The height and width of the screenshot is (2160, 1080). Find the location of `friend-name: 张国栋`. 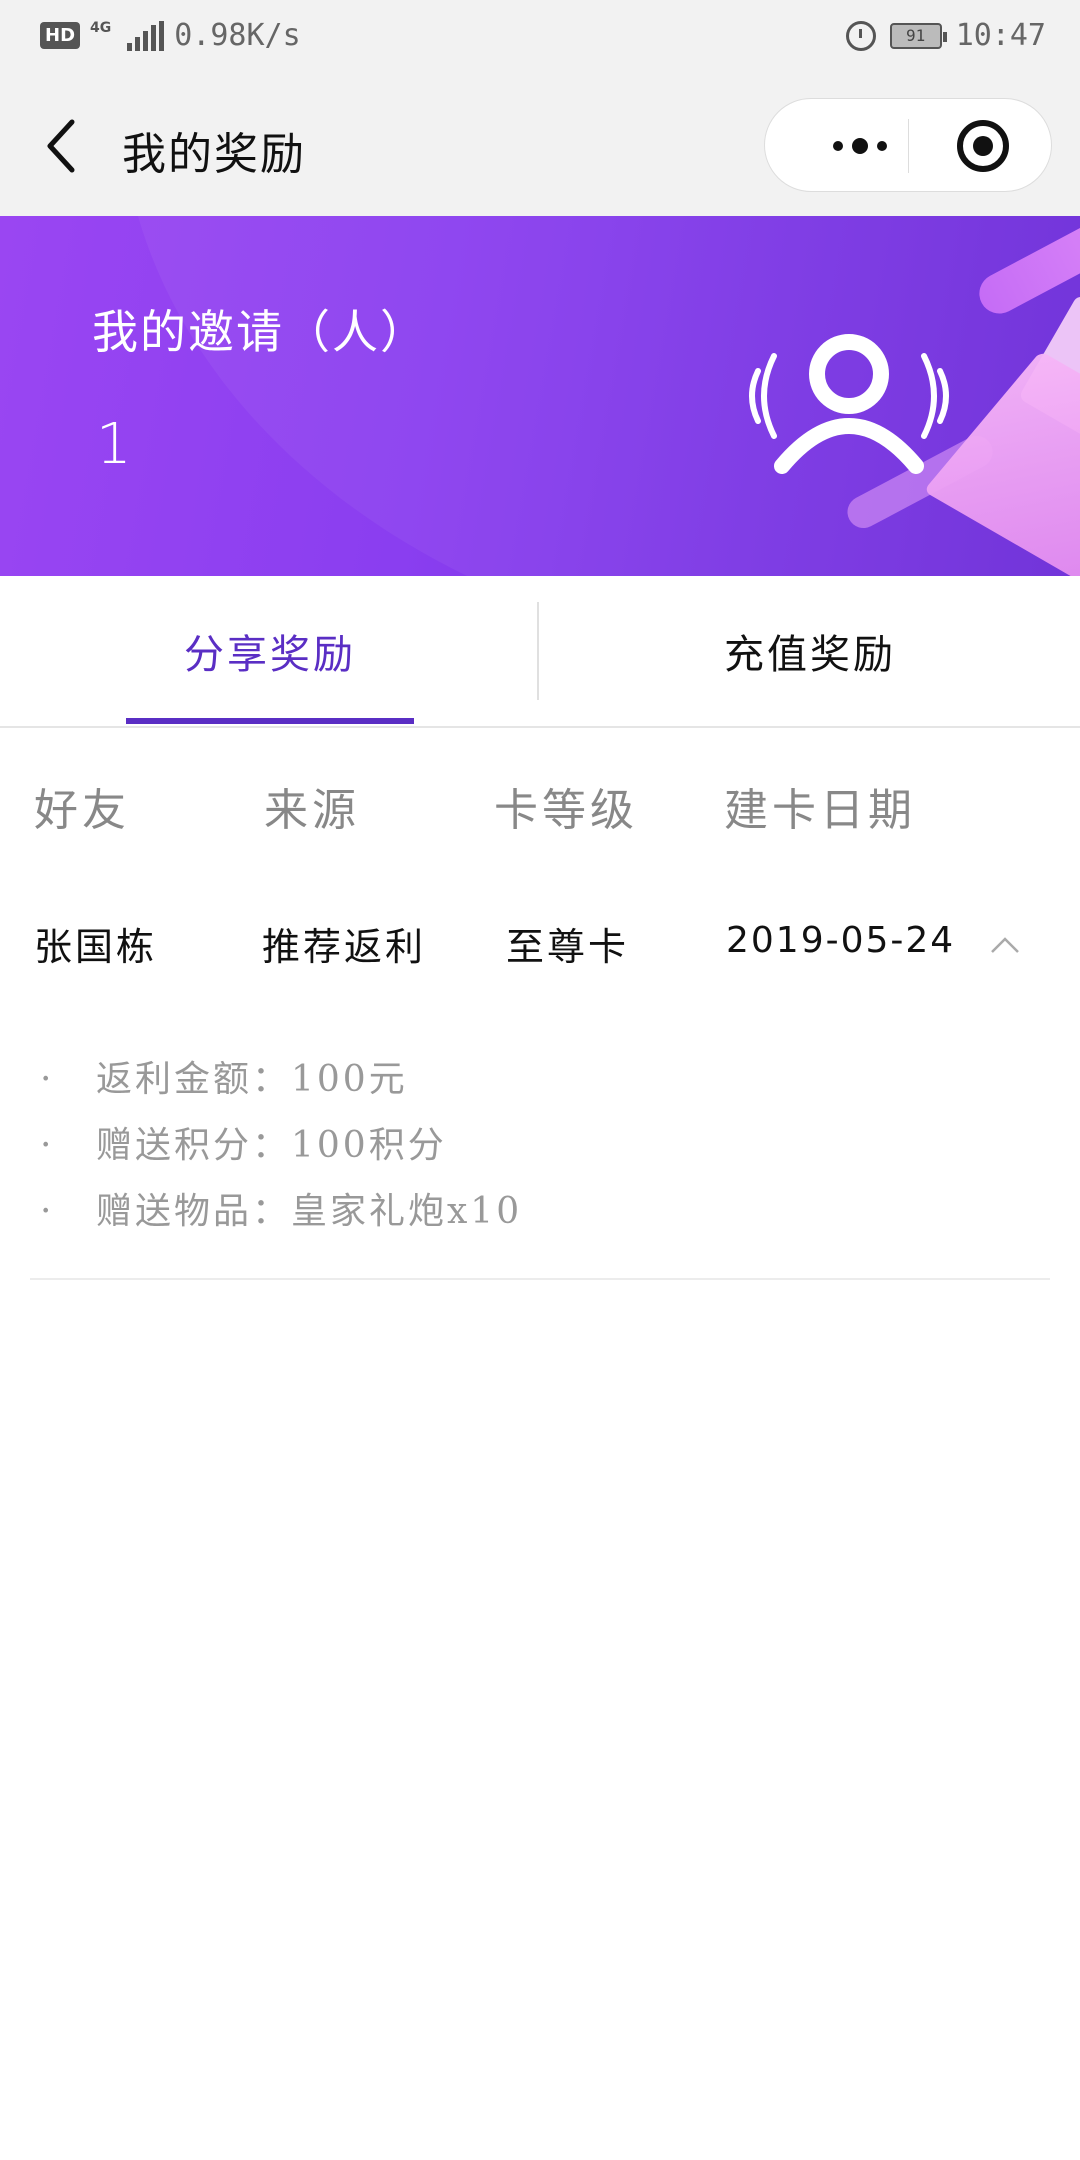

friend-name: 张国栋 is located at coordinates (96, 947).